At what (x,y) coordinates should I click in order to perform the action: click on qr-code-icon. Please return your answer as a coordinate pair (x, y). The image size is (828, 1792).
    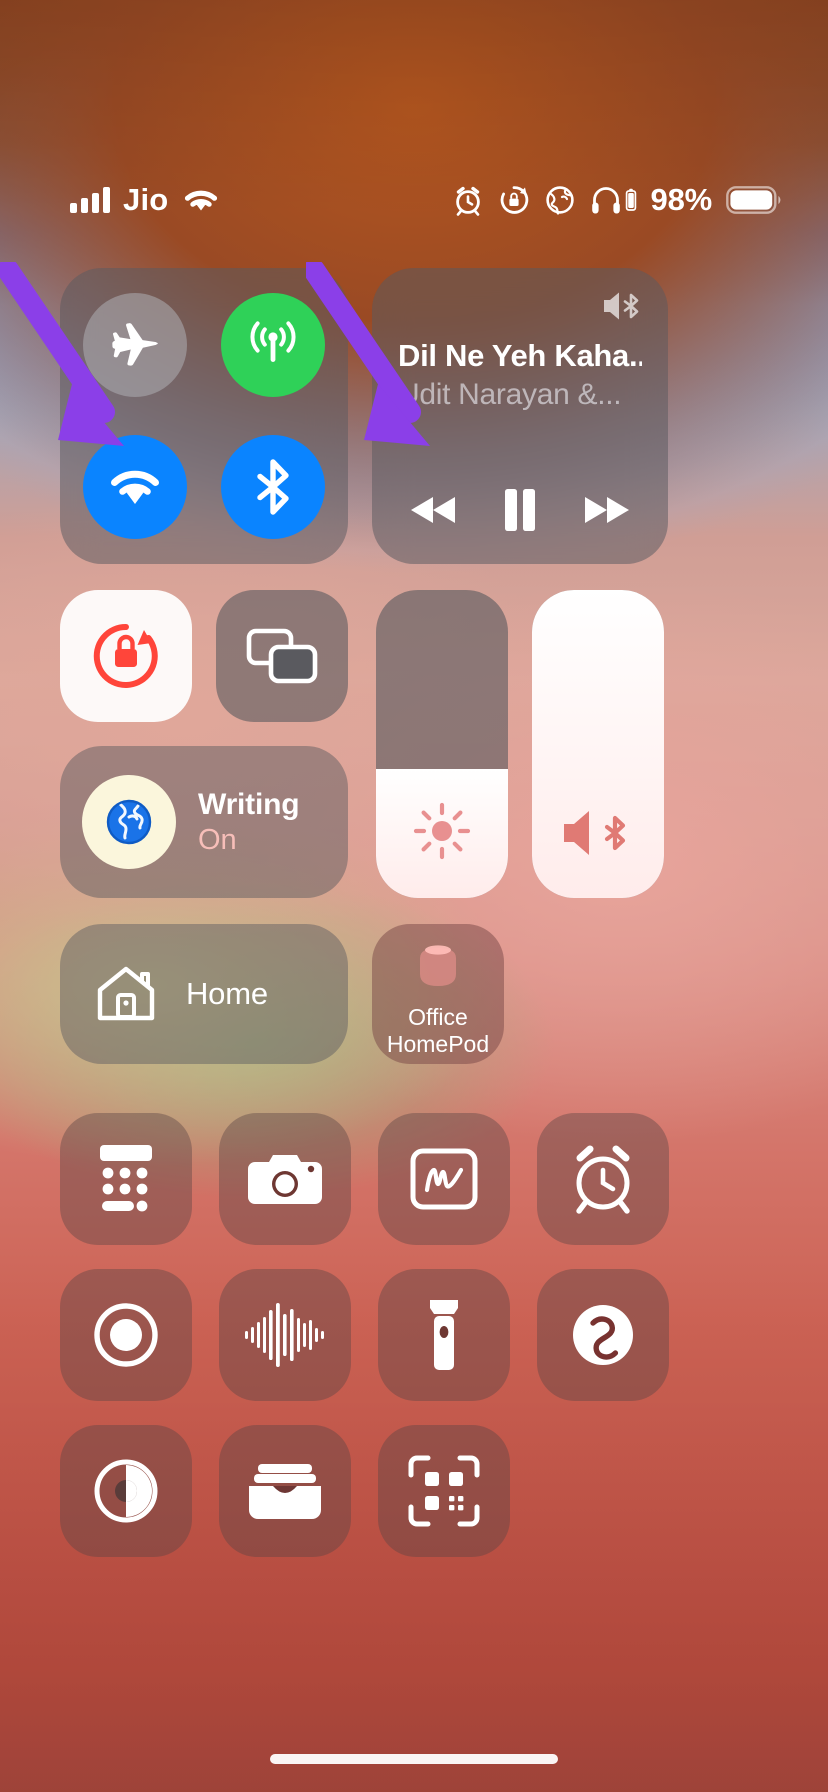
    Looking at the image, I should click on (444, 1491).